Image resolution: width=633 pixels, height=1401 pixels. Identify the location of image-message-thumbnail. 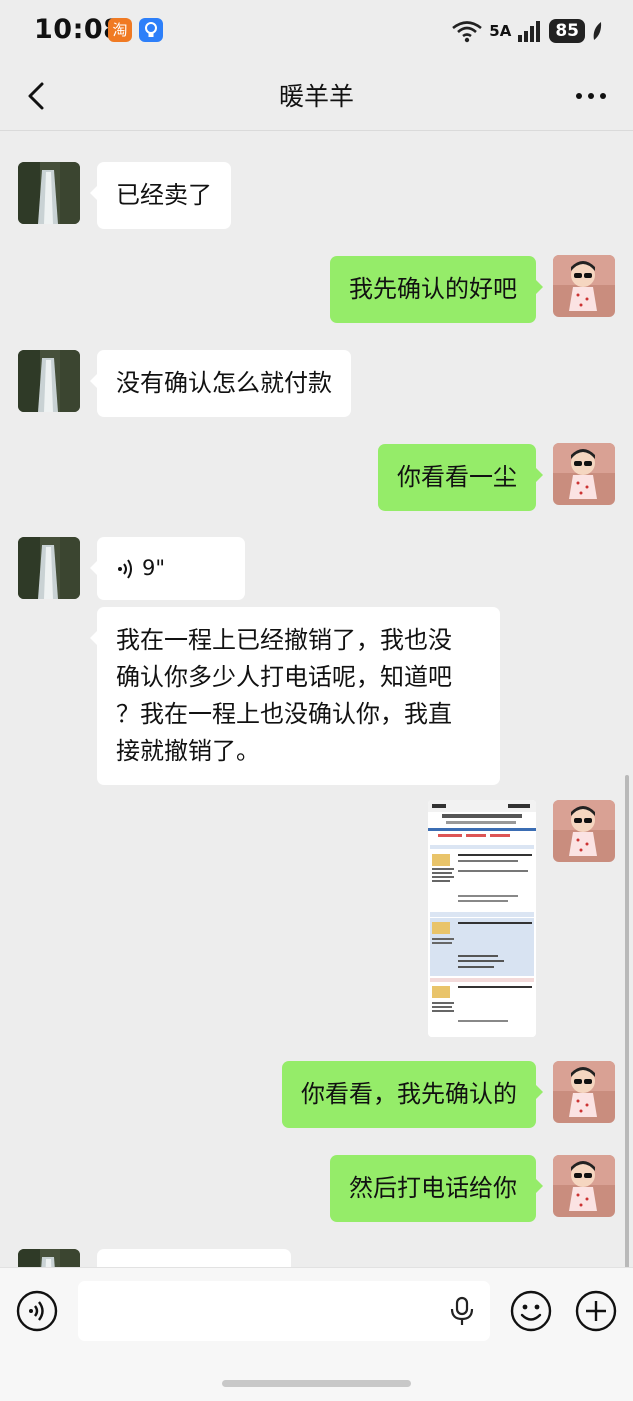
(482, 918).